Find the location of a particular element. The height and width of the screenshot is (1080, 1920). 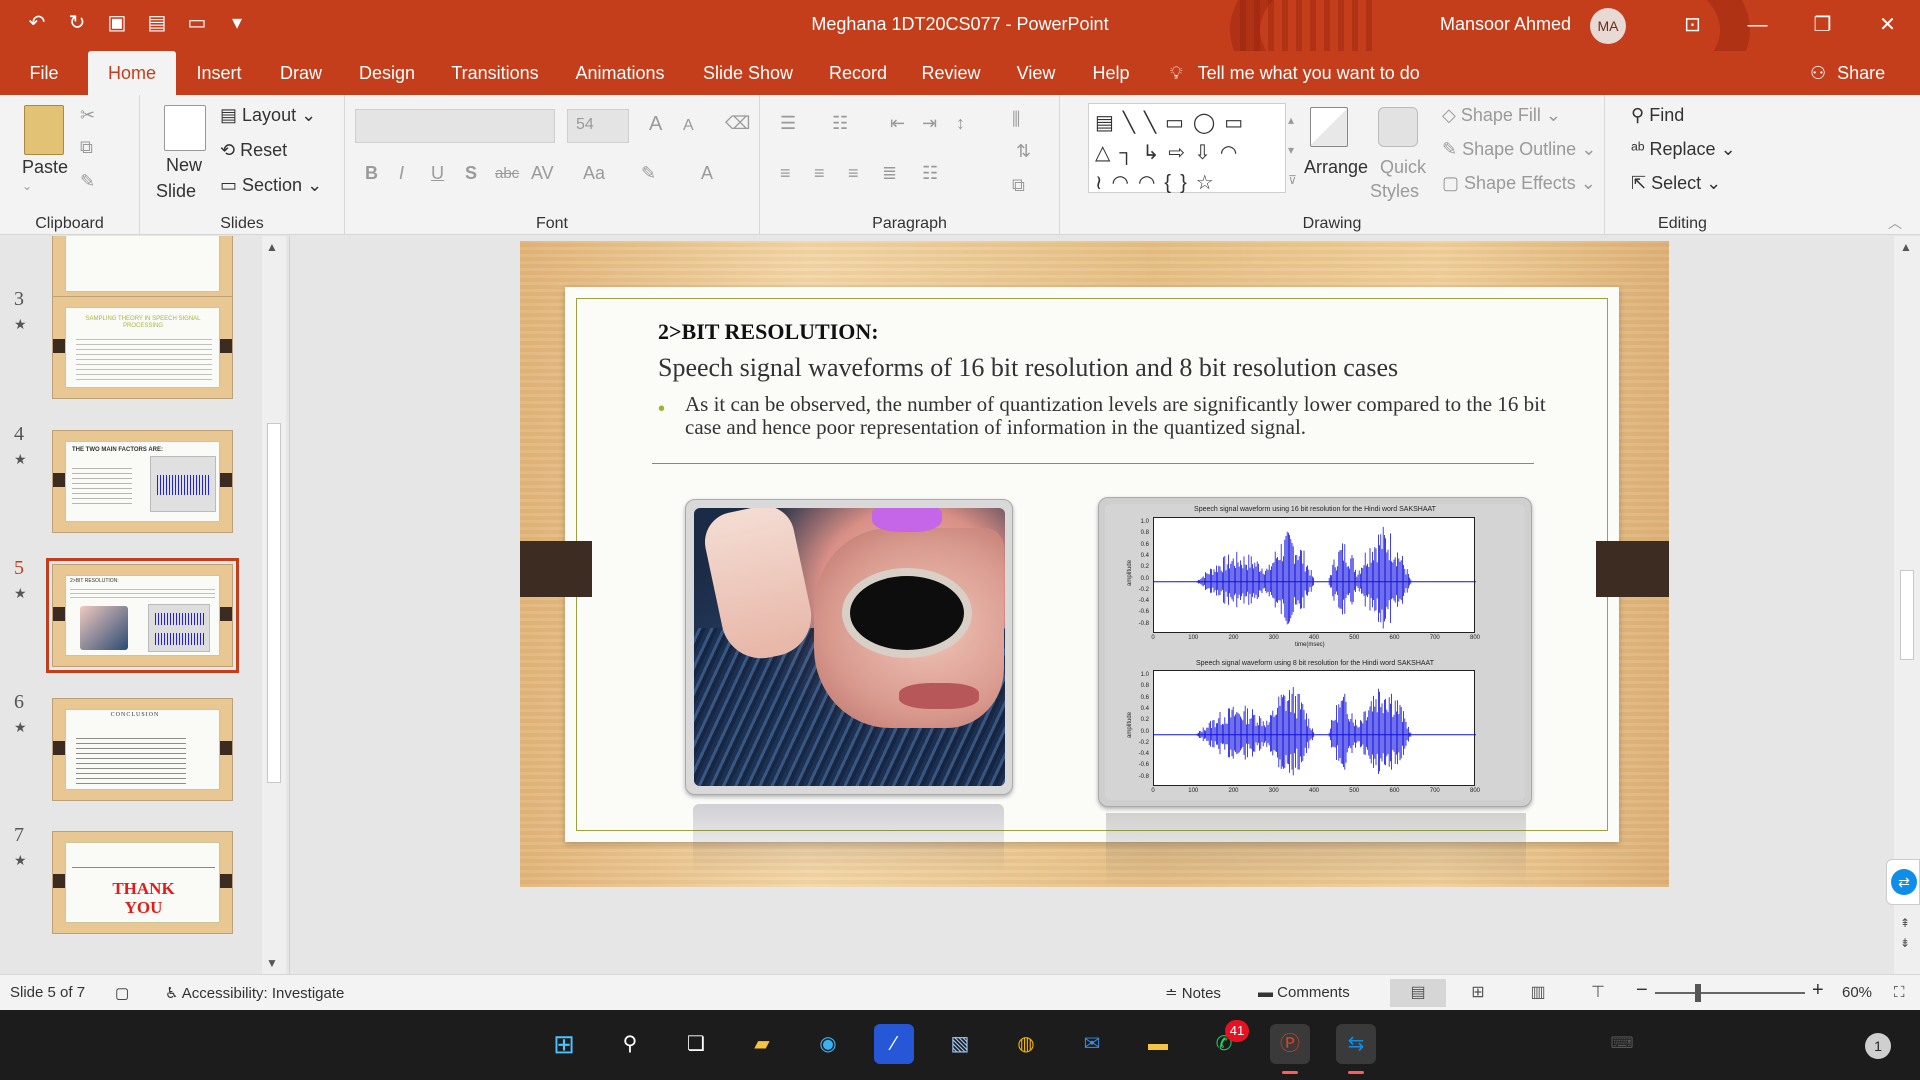

numbering-icon: ☷ is located at coordinates (840, 123).